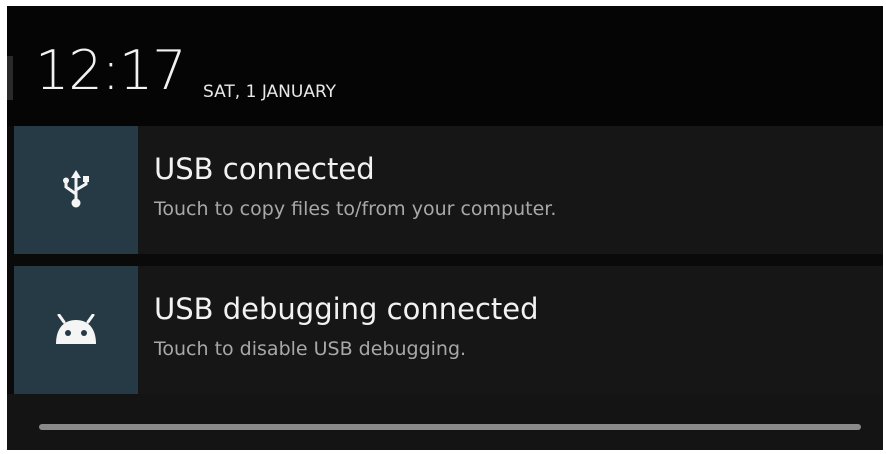 Image resolution: width=886 pixels, height=454 pixels. I want to click on notification-title: USB connected, so click(264, 169).